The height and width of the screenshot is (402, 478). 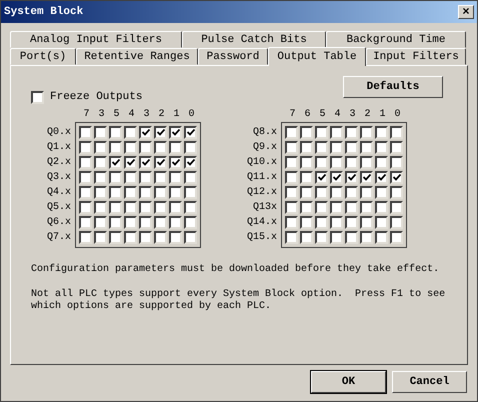 What do you see at coordinates (466, 12) in the screenshot?
I see `close-button: ×` at bounding box center [466, 12].